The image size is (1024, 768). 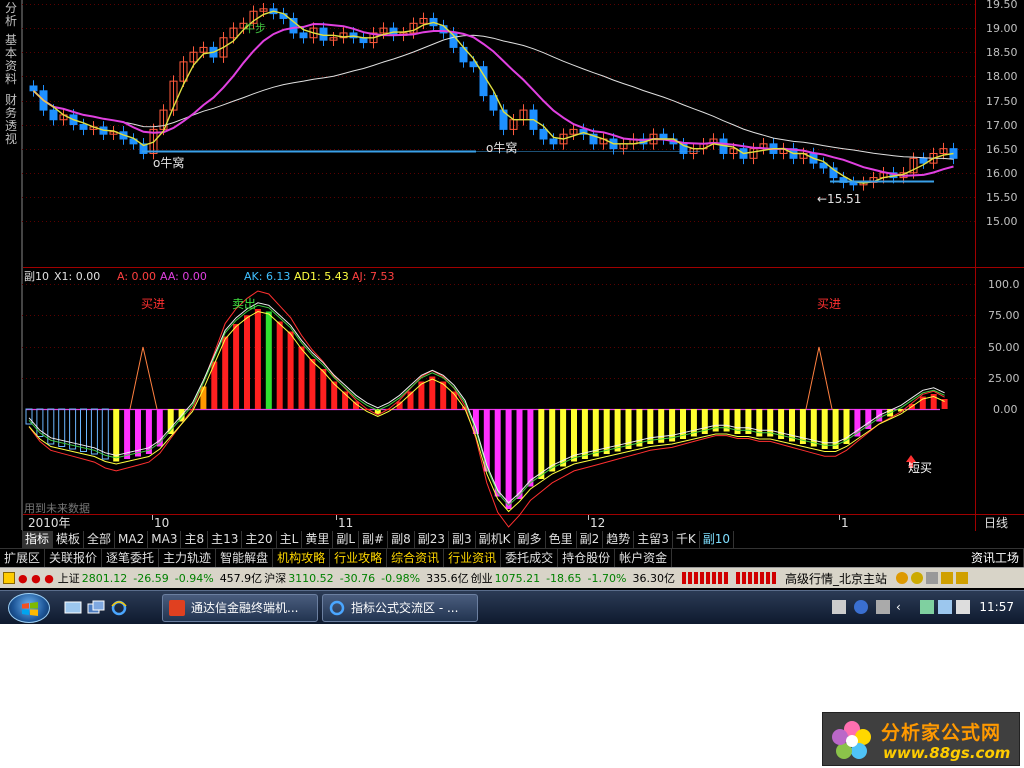 What do you see at coordinates (188, 558) in the screenshot?
I see `func-main-force: 主力轨迹` at bounding box center [188, 558].